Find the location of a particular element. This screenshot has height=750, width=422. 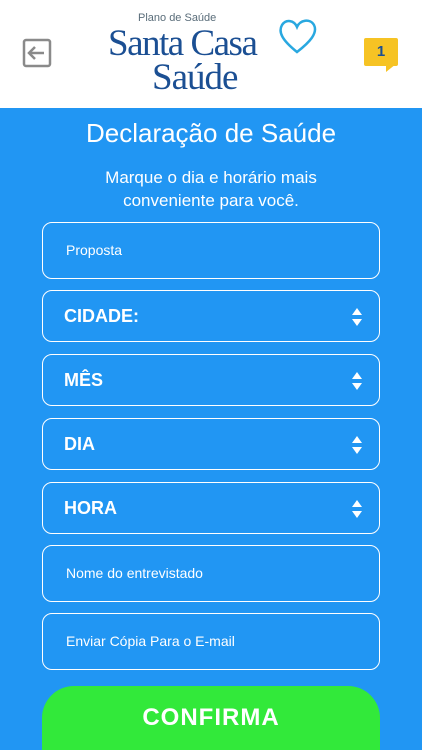

hora-select: HORA is located at coordinates (211, 508).